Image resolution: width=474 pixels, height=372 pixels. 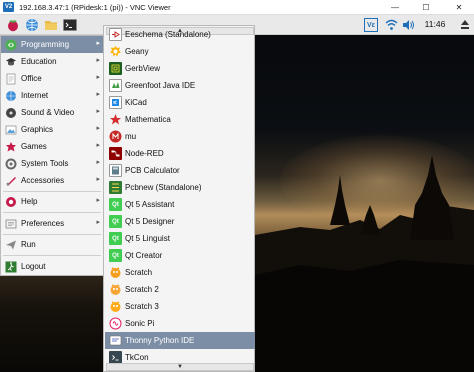 What do you see at coordinates (52, 112) in the screenshot?
I see `menu-item-sound-video: Sound & Video ▸` at bounding box center [52, 112].